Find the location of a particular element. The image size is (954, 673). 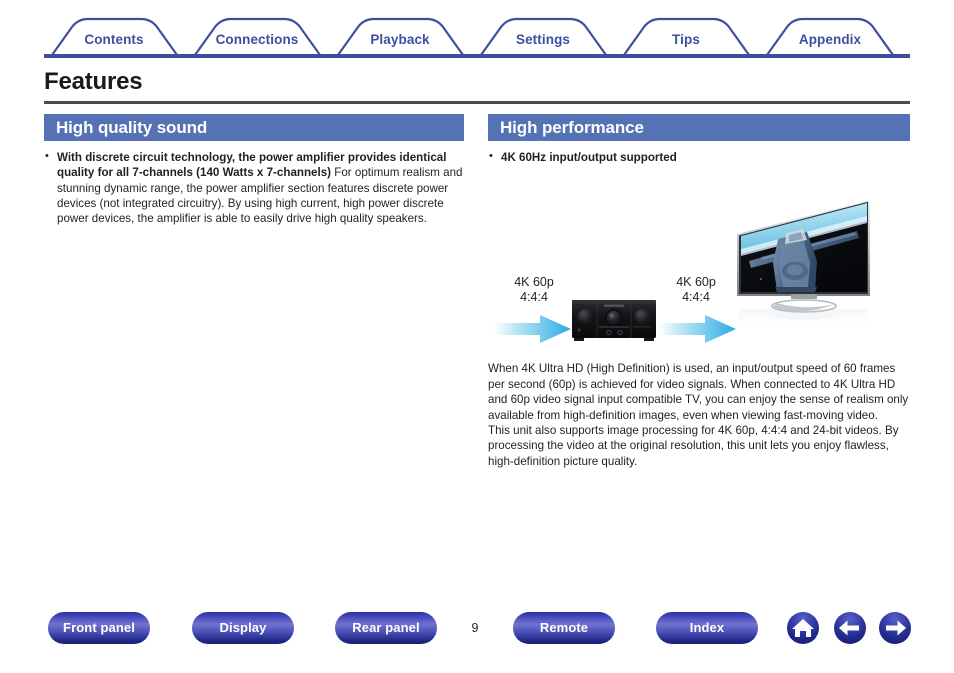

section-header-high-quality-sound: High quality sound is located at coordinates (254, 127).